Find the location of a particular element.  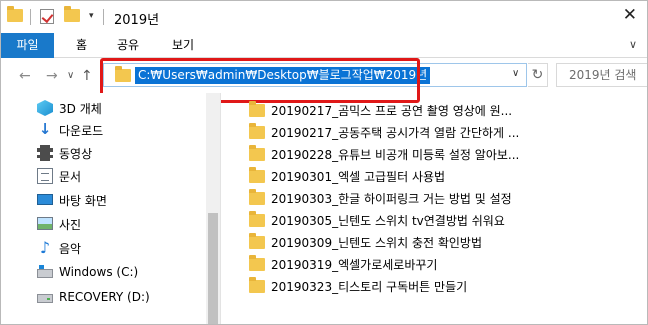

nav-item-documents: 문서 is located at coordinates (122, 176).